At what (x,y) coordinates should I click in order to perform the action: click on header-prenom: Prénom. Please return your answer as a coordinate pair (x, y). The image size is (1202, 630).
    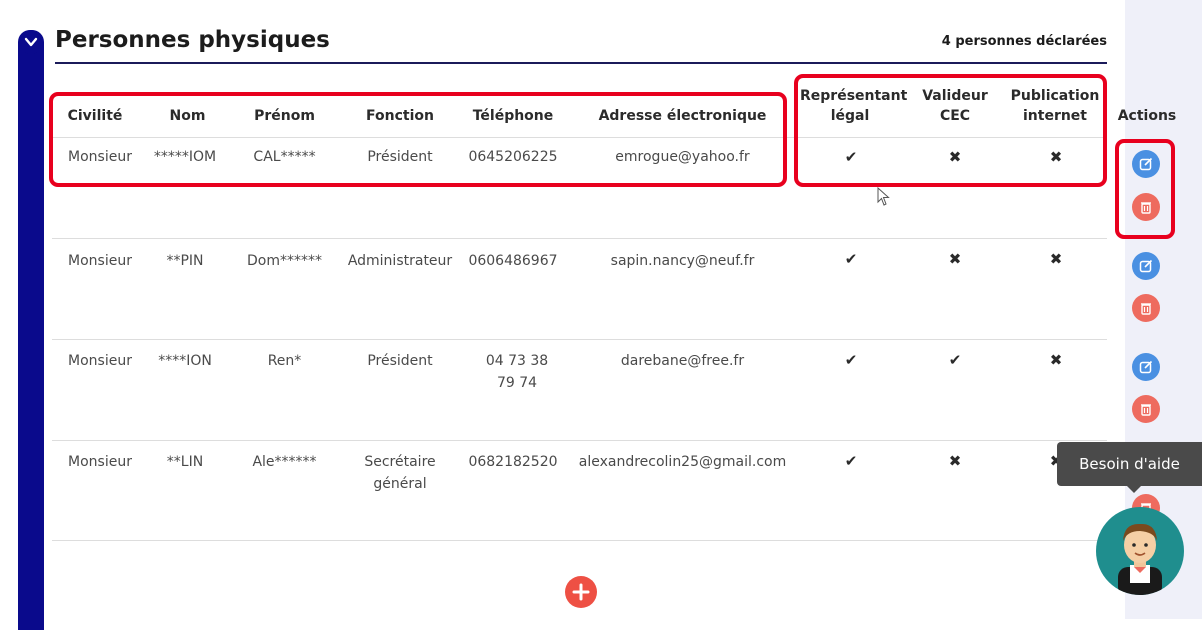
    Looking at the image, I should click on (284, 116).